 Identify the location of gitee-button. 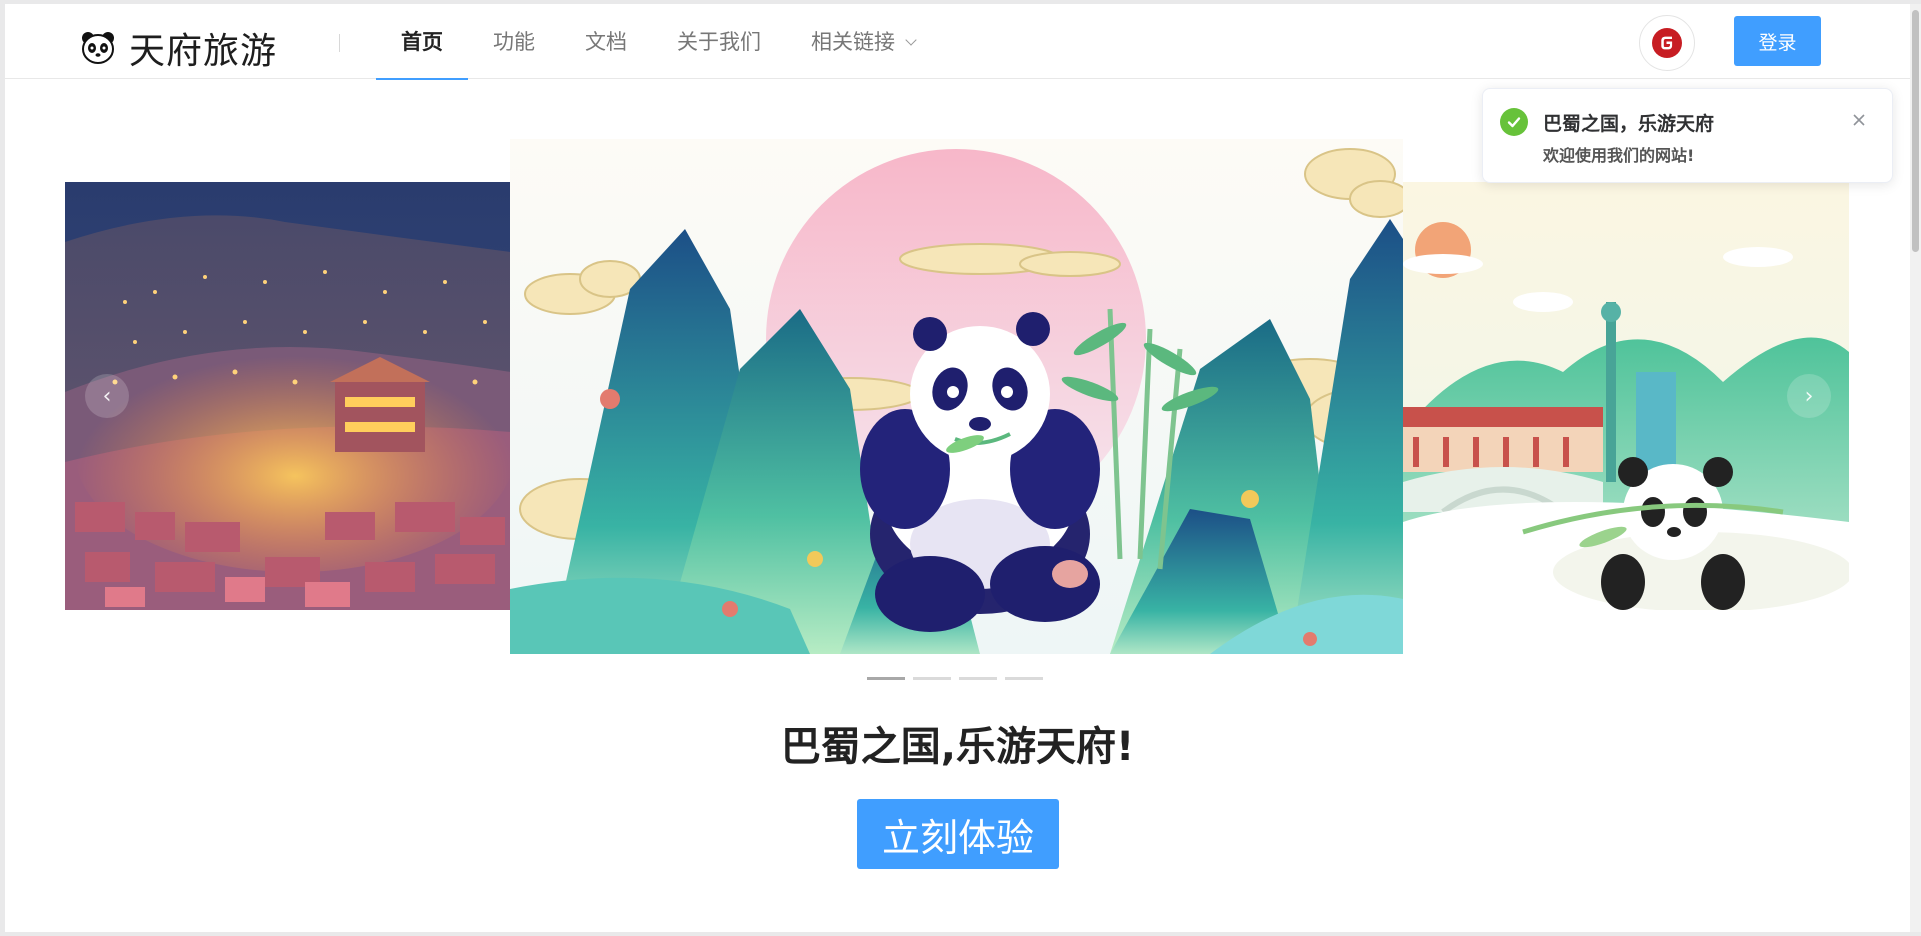
(1667, 43).